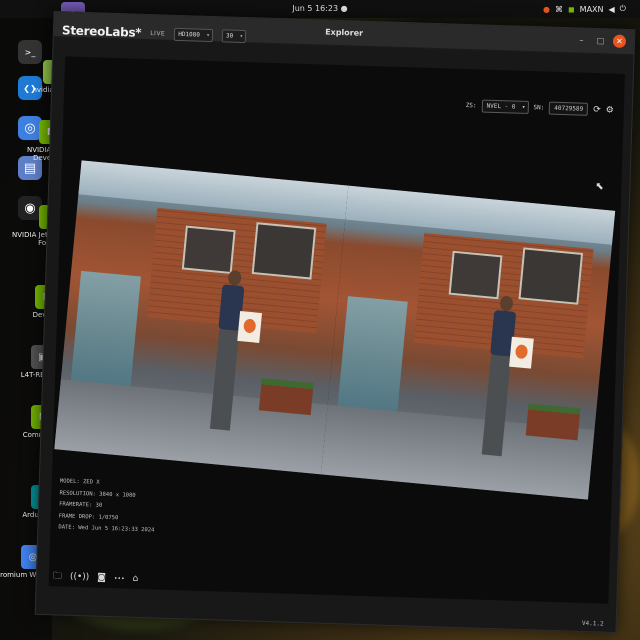 The image size is (640, 640). Describe the element at coordinates (58, 576) in the screenshot. I see `folder-icon: 🗀` at that location.